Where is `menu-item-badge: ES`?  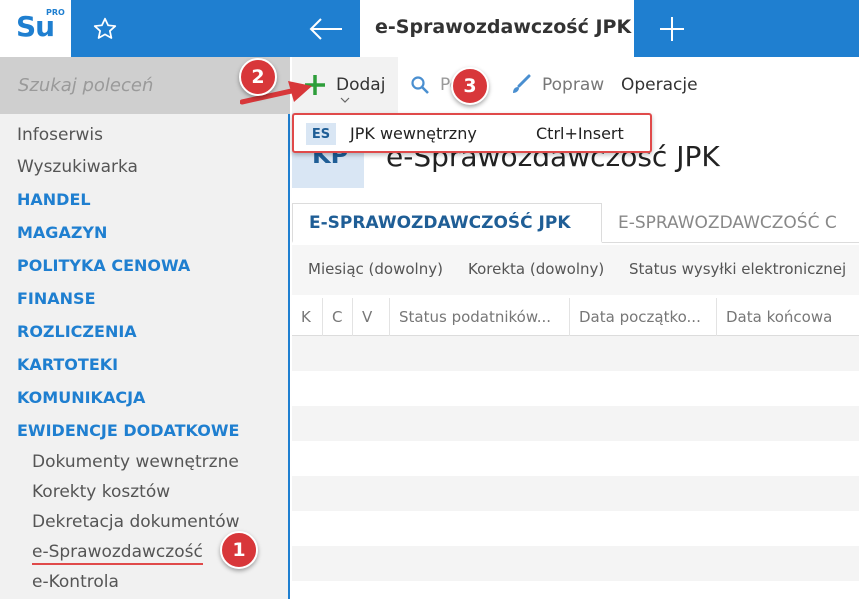 menu-item-badge: ES is located at coordinates (321, 134).